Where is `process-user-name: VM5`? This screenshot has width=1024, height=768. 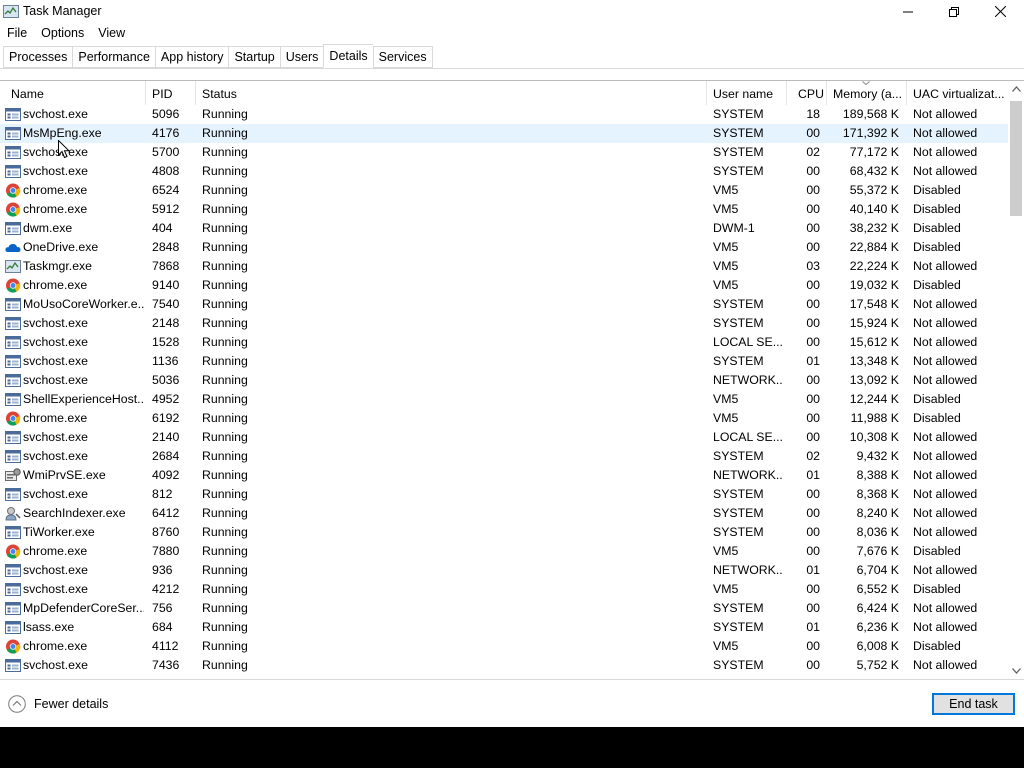
process-user-name: VM5 is located at coordinates (726, 551).